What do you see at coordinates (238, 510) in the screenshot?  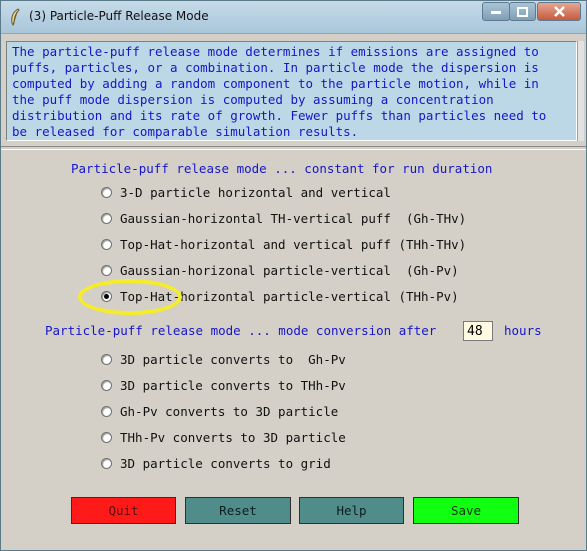 I see `reset-button: Reset` at bounding box center [238, 510].